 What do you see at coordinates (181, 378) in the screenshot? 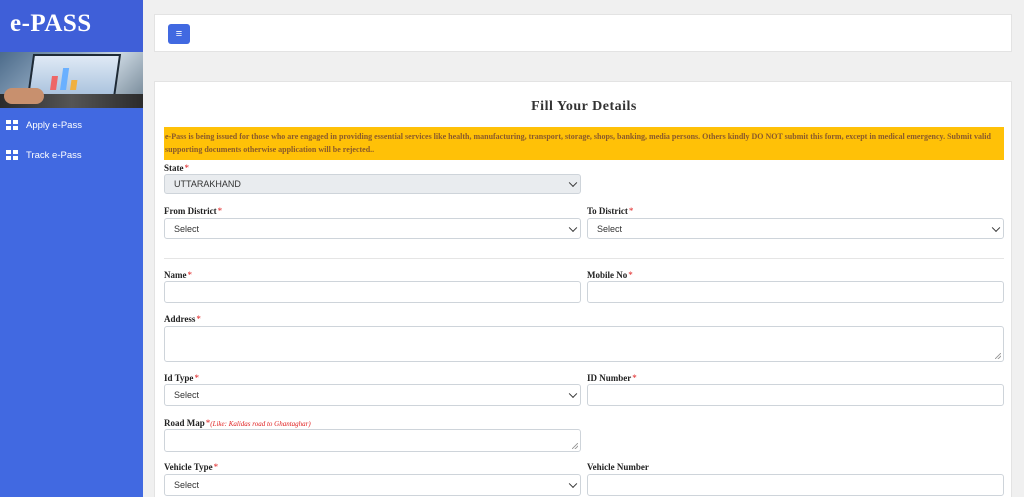
I see `id-type-label: Id Type*` at bounding box center [181, 378].